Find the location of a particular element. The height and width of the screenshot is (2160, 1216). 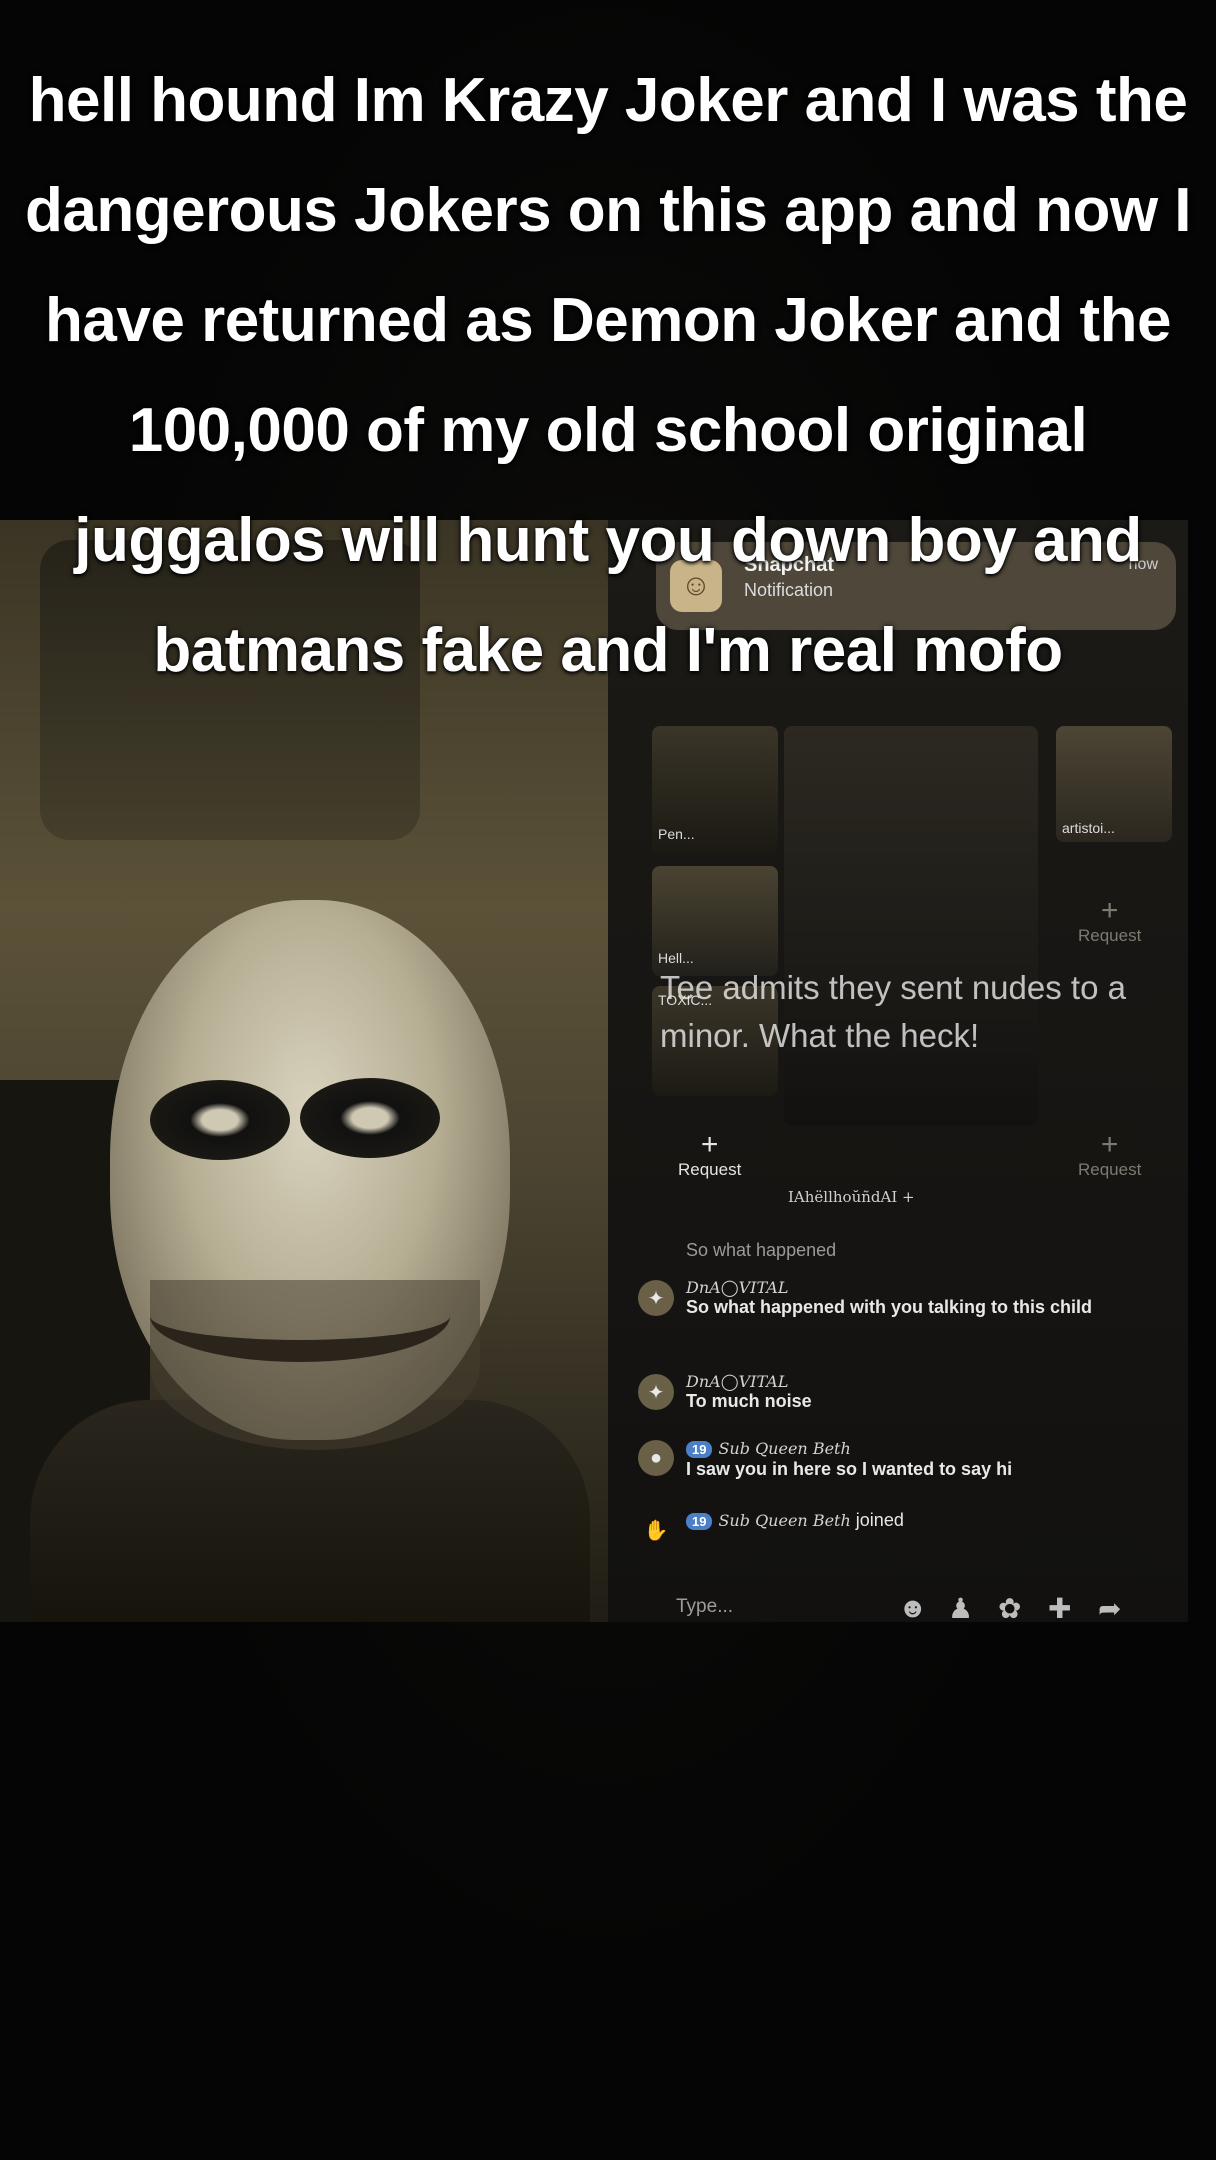

host-name: IAhëllhoŭñdAI + is located at coordinates (851, 1197).